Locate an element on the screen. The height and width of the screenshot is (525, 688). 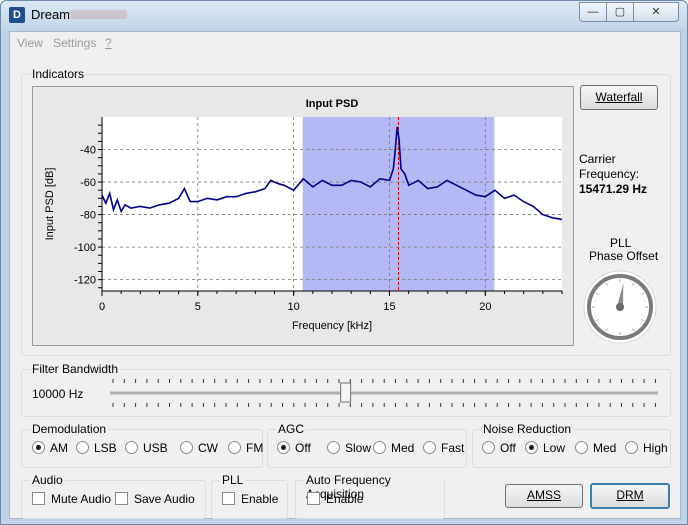
radio-label: Slow is located at coordinates (358, 448).